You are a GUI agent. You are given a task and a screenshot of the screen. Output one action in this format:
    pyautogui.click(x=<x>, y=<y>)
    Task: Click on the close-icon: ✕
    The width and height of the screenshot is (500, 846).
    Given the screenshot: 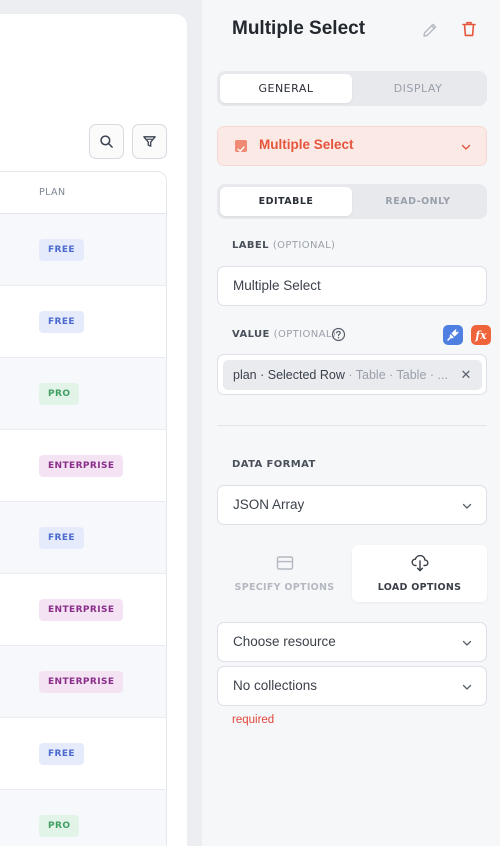 What is the action you would take?
    pyautogui.click(x=466, y=375)
    